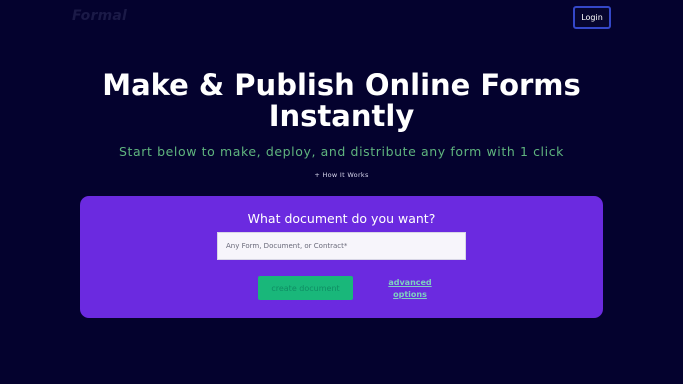 This screenshot has height=384, width=683. I want to click on page-title-line-2: Instantly, so click(341, 116).